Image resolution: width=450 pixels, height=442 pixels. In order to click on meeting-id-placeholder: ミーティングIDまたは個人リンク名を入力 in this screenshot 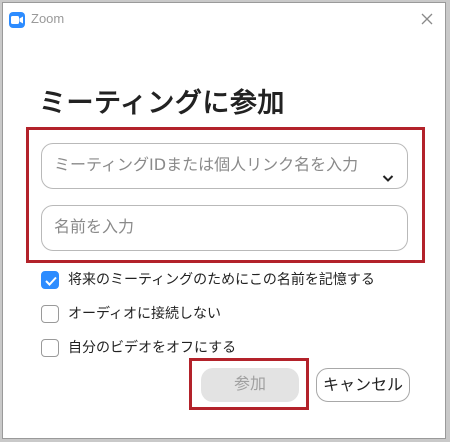, I will do `click(206, 164)`.